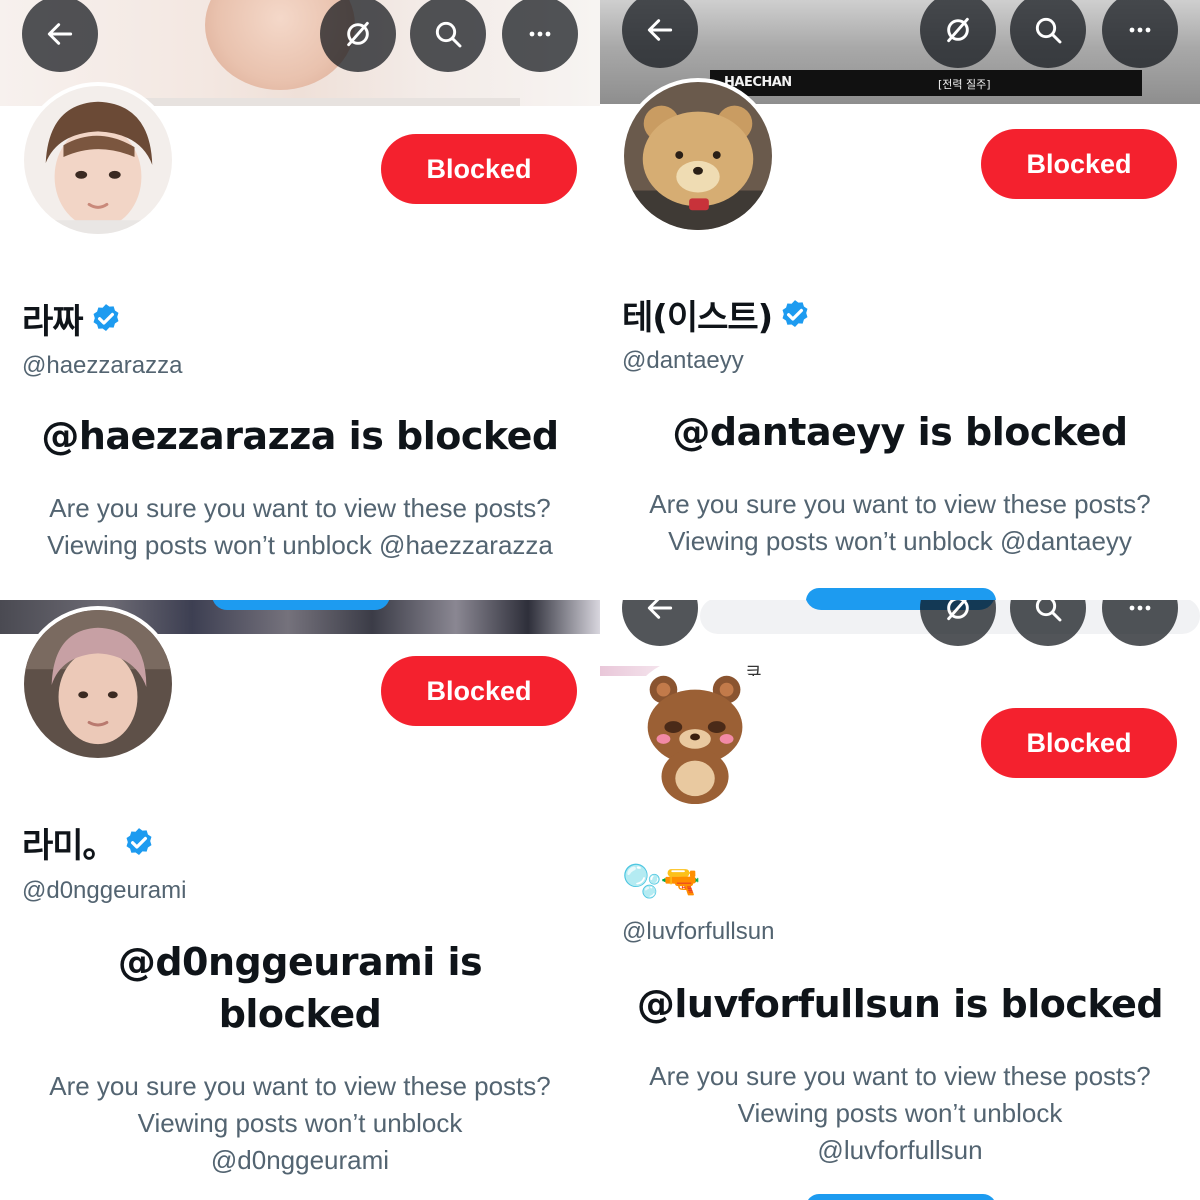  I want to click on profile-name-row: 🫧🔫, so click(661, 881).